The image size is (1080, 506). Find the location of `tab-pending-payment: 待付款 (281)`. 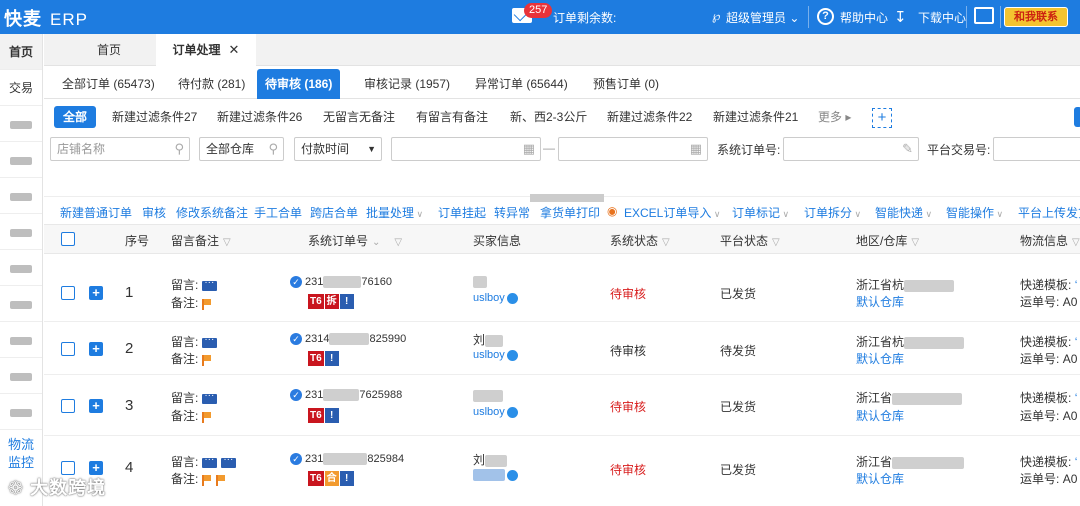

tab-pending-payment: 待付款 (281) is located at coordinates (211, 84).